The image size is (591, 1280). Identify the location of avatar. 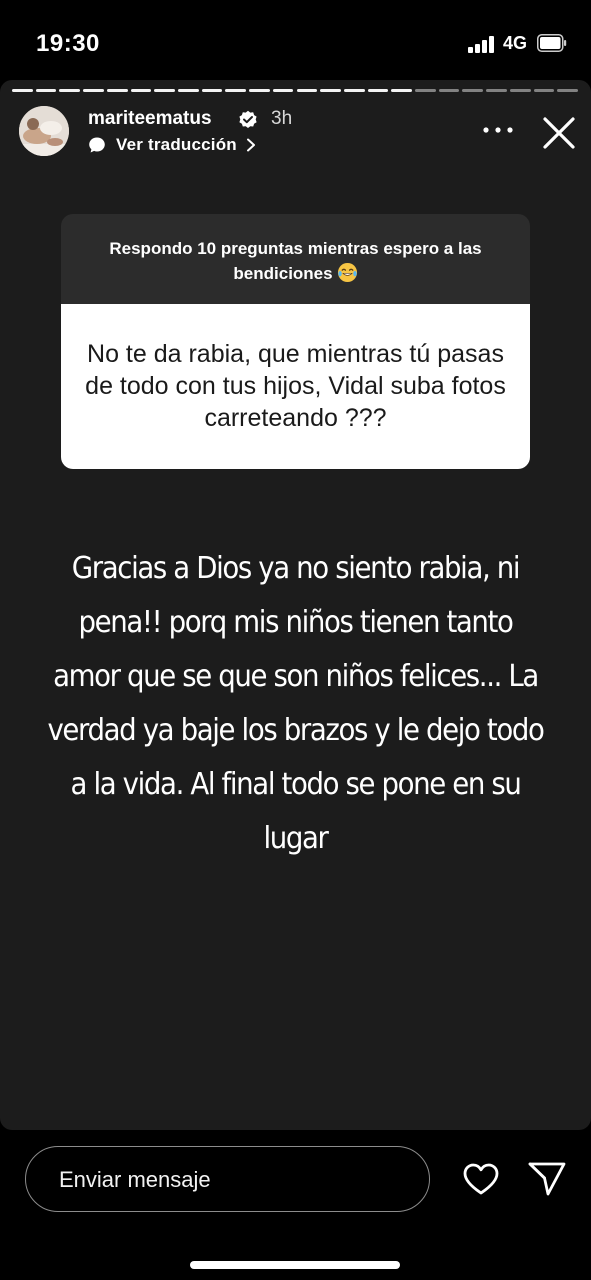
(44, 131).